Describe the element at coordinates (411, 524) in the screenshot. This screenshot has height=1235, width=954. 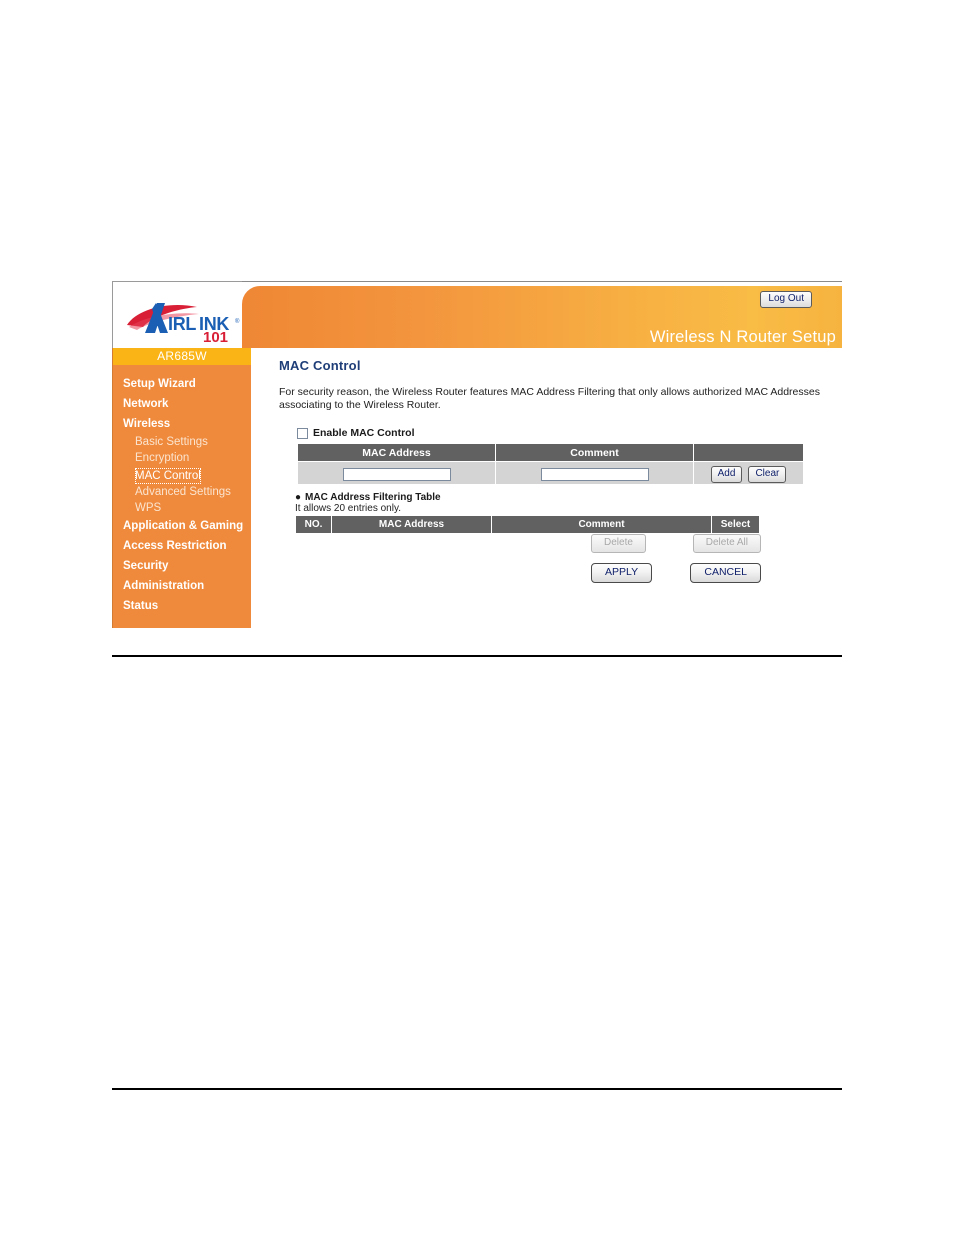
I see `filter-col-mac-address: MAC Address` at that location.